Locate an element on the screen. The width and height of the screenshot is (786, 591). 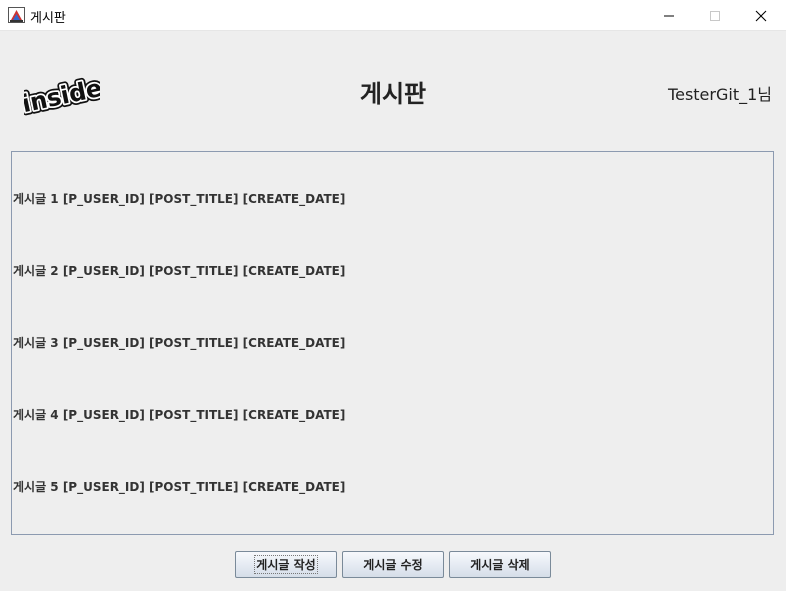
edit-post-button: 게시글 수정 is located at coordinates (393, 564).